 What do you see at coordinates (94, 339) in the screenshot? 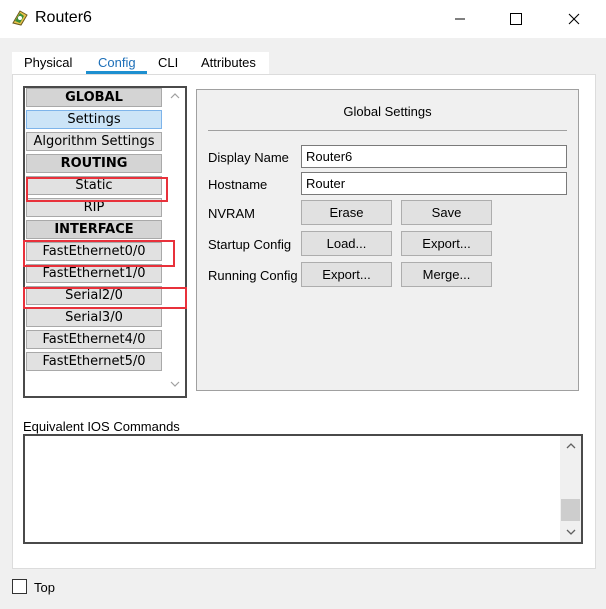
I see `nav-item-fastethernet4-0: FastEthernet4/0` at bounding box center [94, 339].